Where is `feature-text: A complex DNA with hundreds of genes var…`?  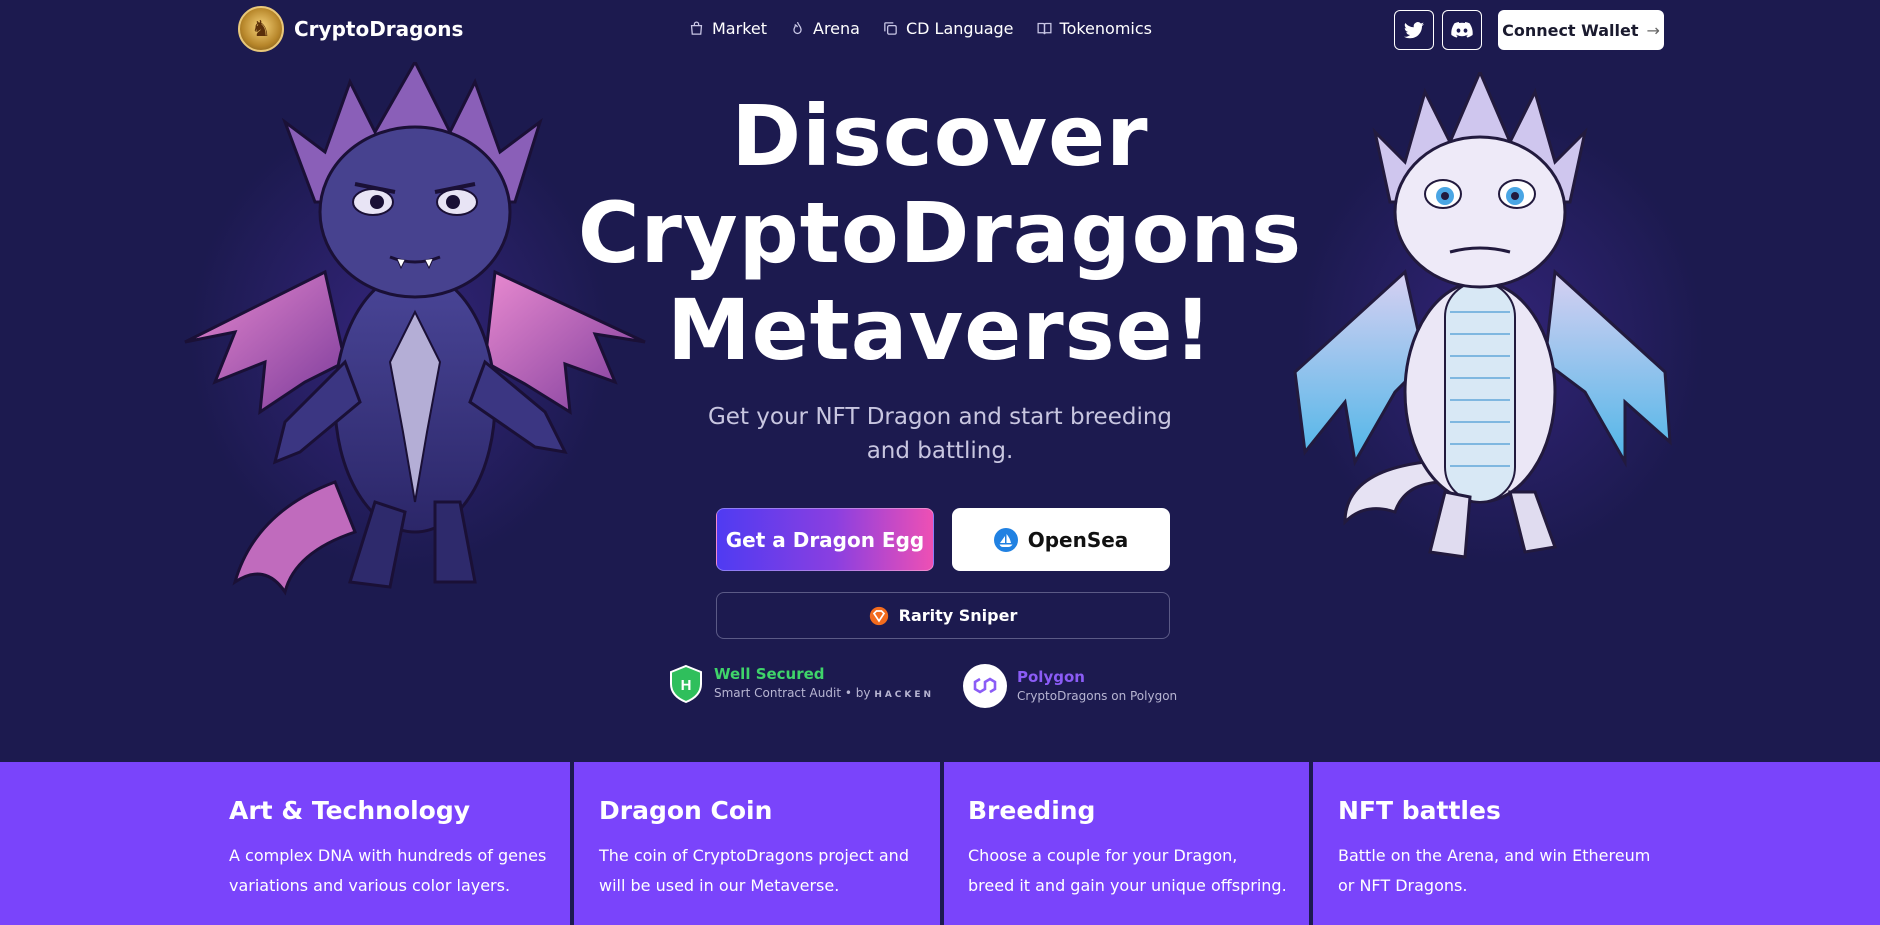 feature-text: A complex DNA with hundreds of genes var… is located at coordinates (388, 870).